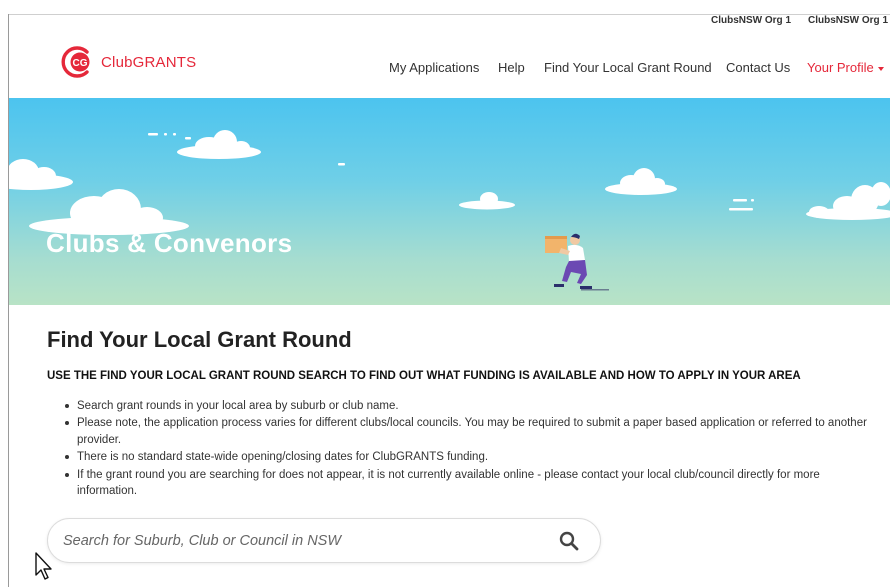 The width and height of the screenshot is (890, 587). I want to click on search-input, so click(298, 541).